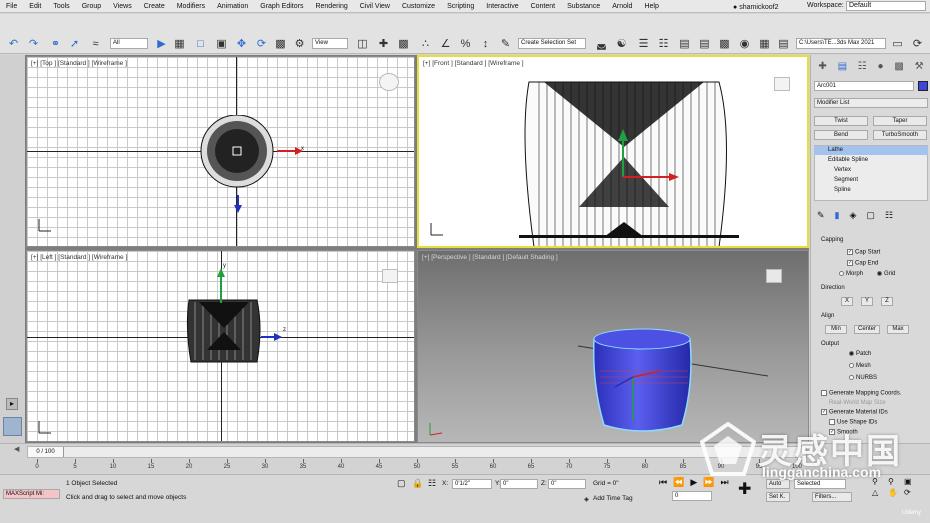  What do you see at coordinates (862, 263) in the screenshot?
I see `cap-end-checkbox: ✓ Cap End` at bounding box center [862, 263].